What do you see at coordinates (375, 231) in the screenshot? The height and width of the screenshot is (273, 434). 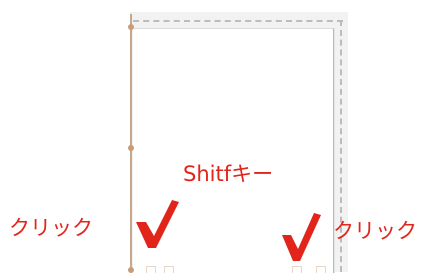 I see `click-annotation-right: クリック` at bounding box center [375, 231].